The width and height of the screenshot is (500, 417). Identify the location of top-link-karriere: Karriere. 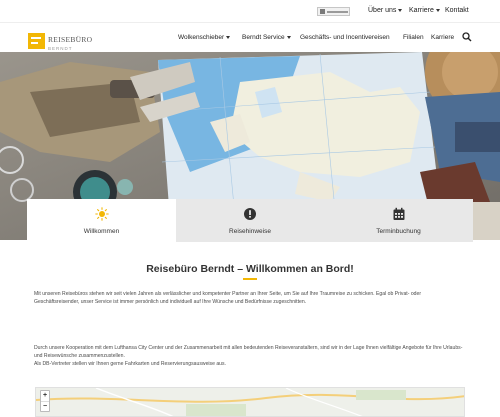
(424, 10).